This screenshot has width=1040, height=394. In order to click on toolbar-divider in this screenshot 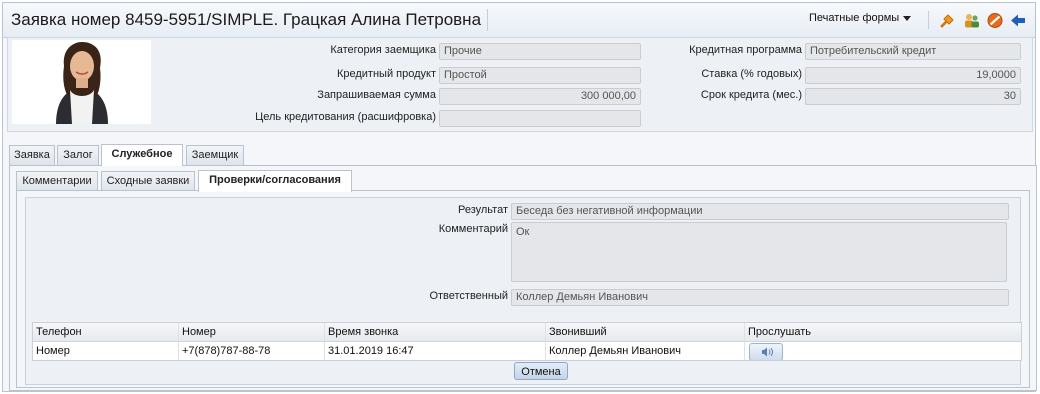, I will do `click(928, 20)`.